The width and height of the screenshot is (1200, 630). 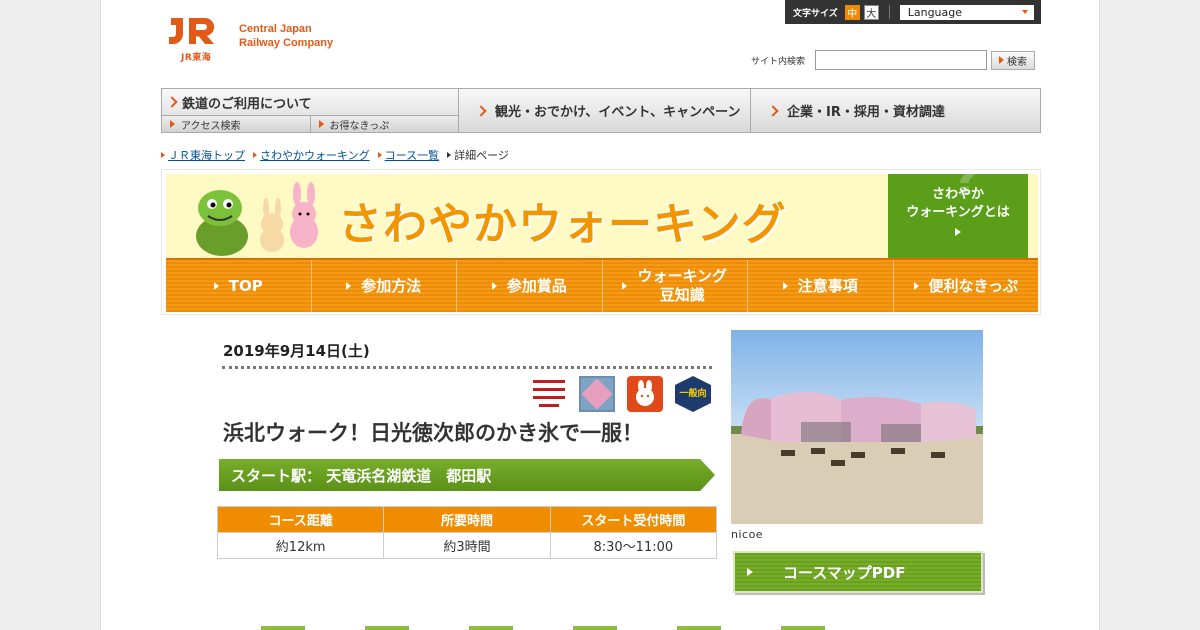 I want to click on search-button-label: 検索, so click(x=1017, y=62).